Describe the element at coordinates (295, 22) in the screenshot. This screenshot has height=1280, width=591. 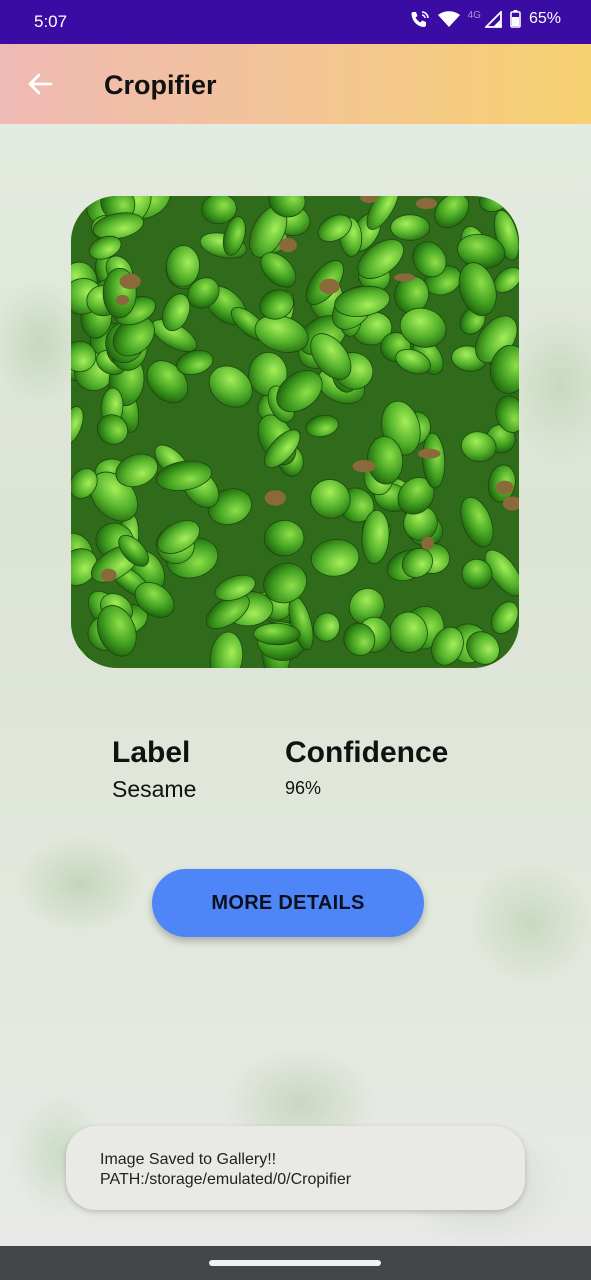
I see `status-bar: 5:07 4G 65%` at that location.